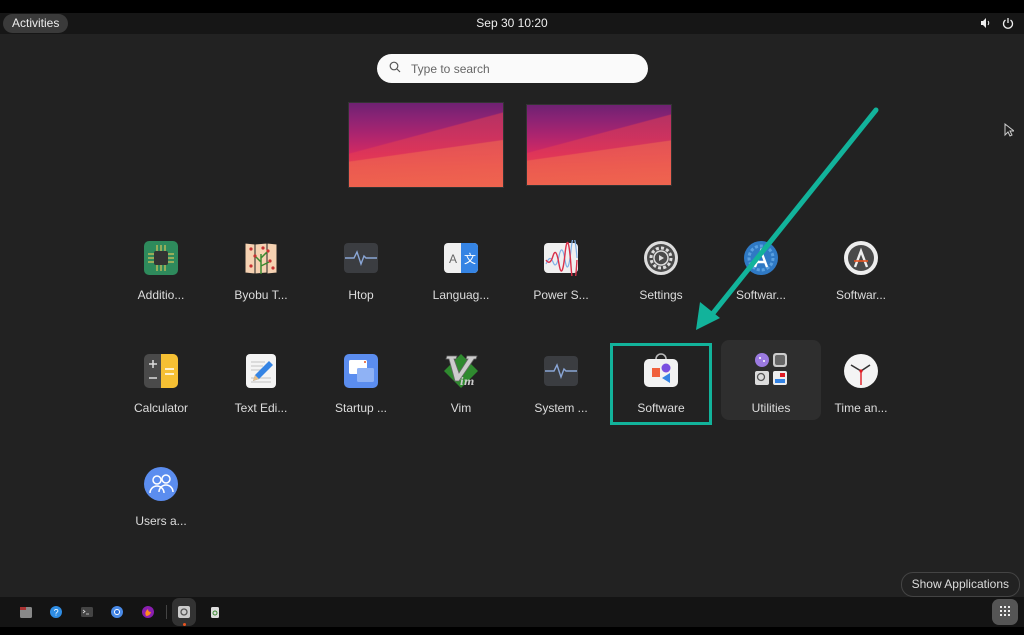  Describe the element at coordinates (521, 68) in the screenshot. I see `search-input` at that location.